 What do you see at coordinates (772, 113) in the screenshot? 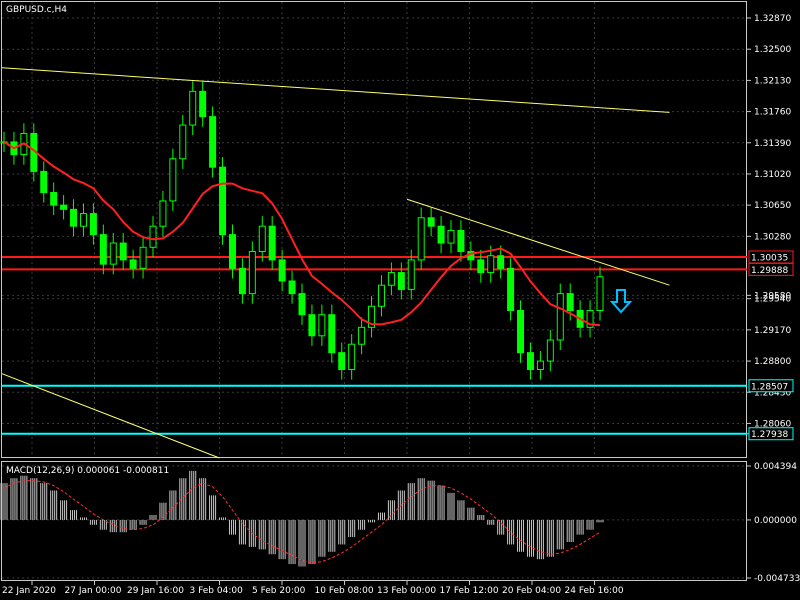
I see `price-tick-label: 1.31760` at bounding box center [772, 113].